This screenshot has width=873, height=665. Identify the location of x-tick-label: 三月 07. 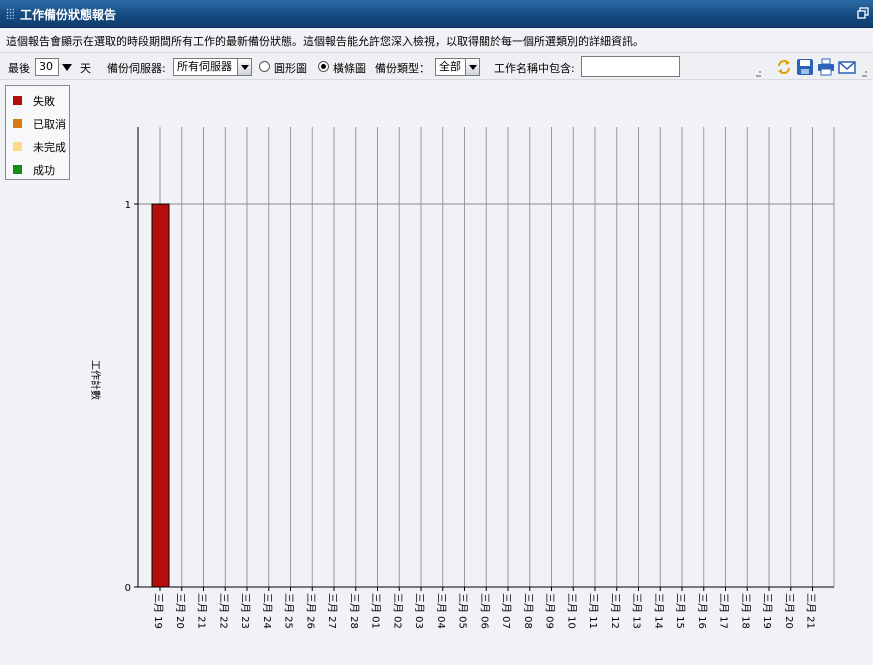
(506, 611).